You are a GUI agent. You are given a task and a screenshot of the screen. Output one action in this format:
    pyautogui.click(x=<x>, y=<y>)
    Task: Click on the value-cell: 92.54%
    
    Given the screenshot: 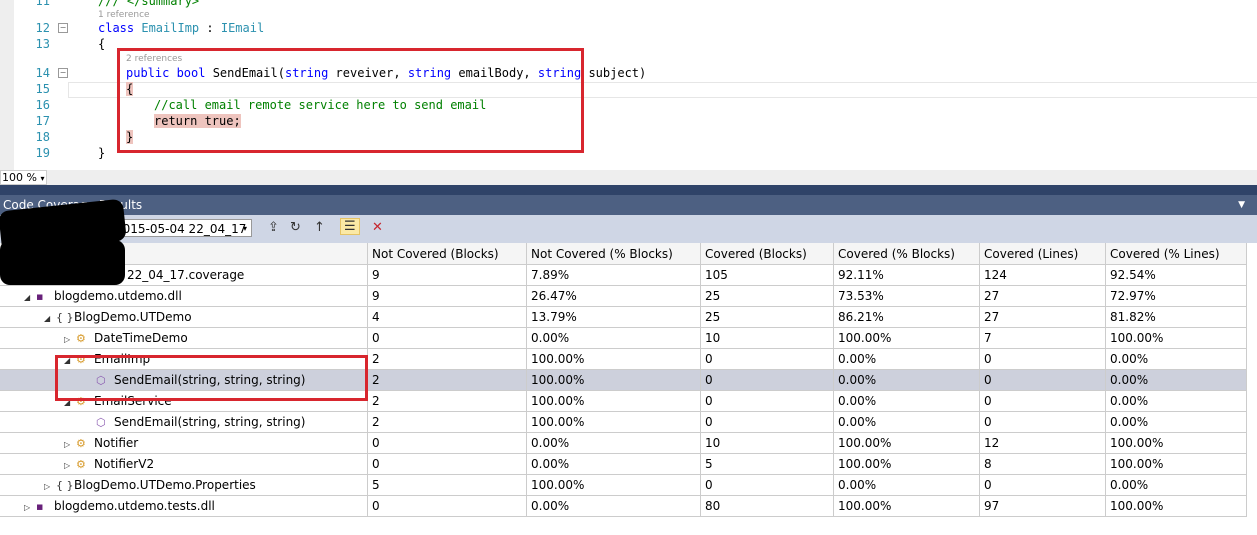 What is the action you would take?
    pyautogui.click(x=1176, y=275)
    